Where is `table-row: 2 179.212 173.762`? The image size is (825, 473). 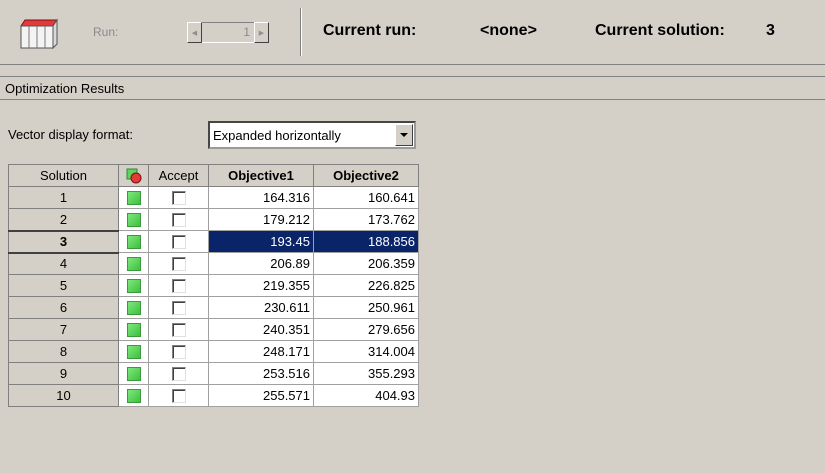 table-row: 2 179.212 173.762 is located at coordinates (213, 219).